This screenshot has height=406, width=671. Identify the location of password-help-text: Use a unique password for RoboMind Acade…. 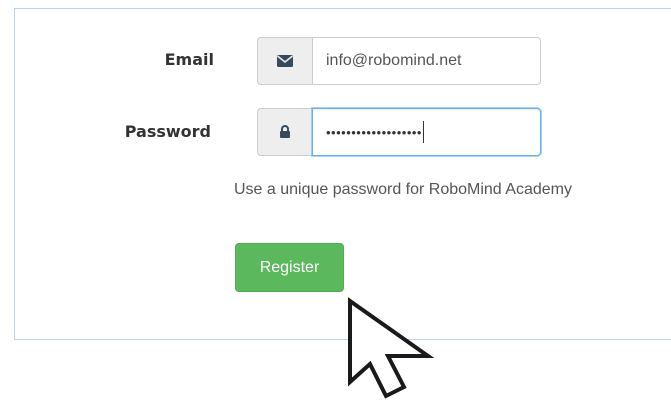
(403, 189).